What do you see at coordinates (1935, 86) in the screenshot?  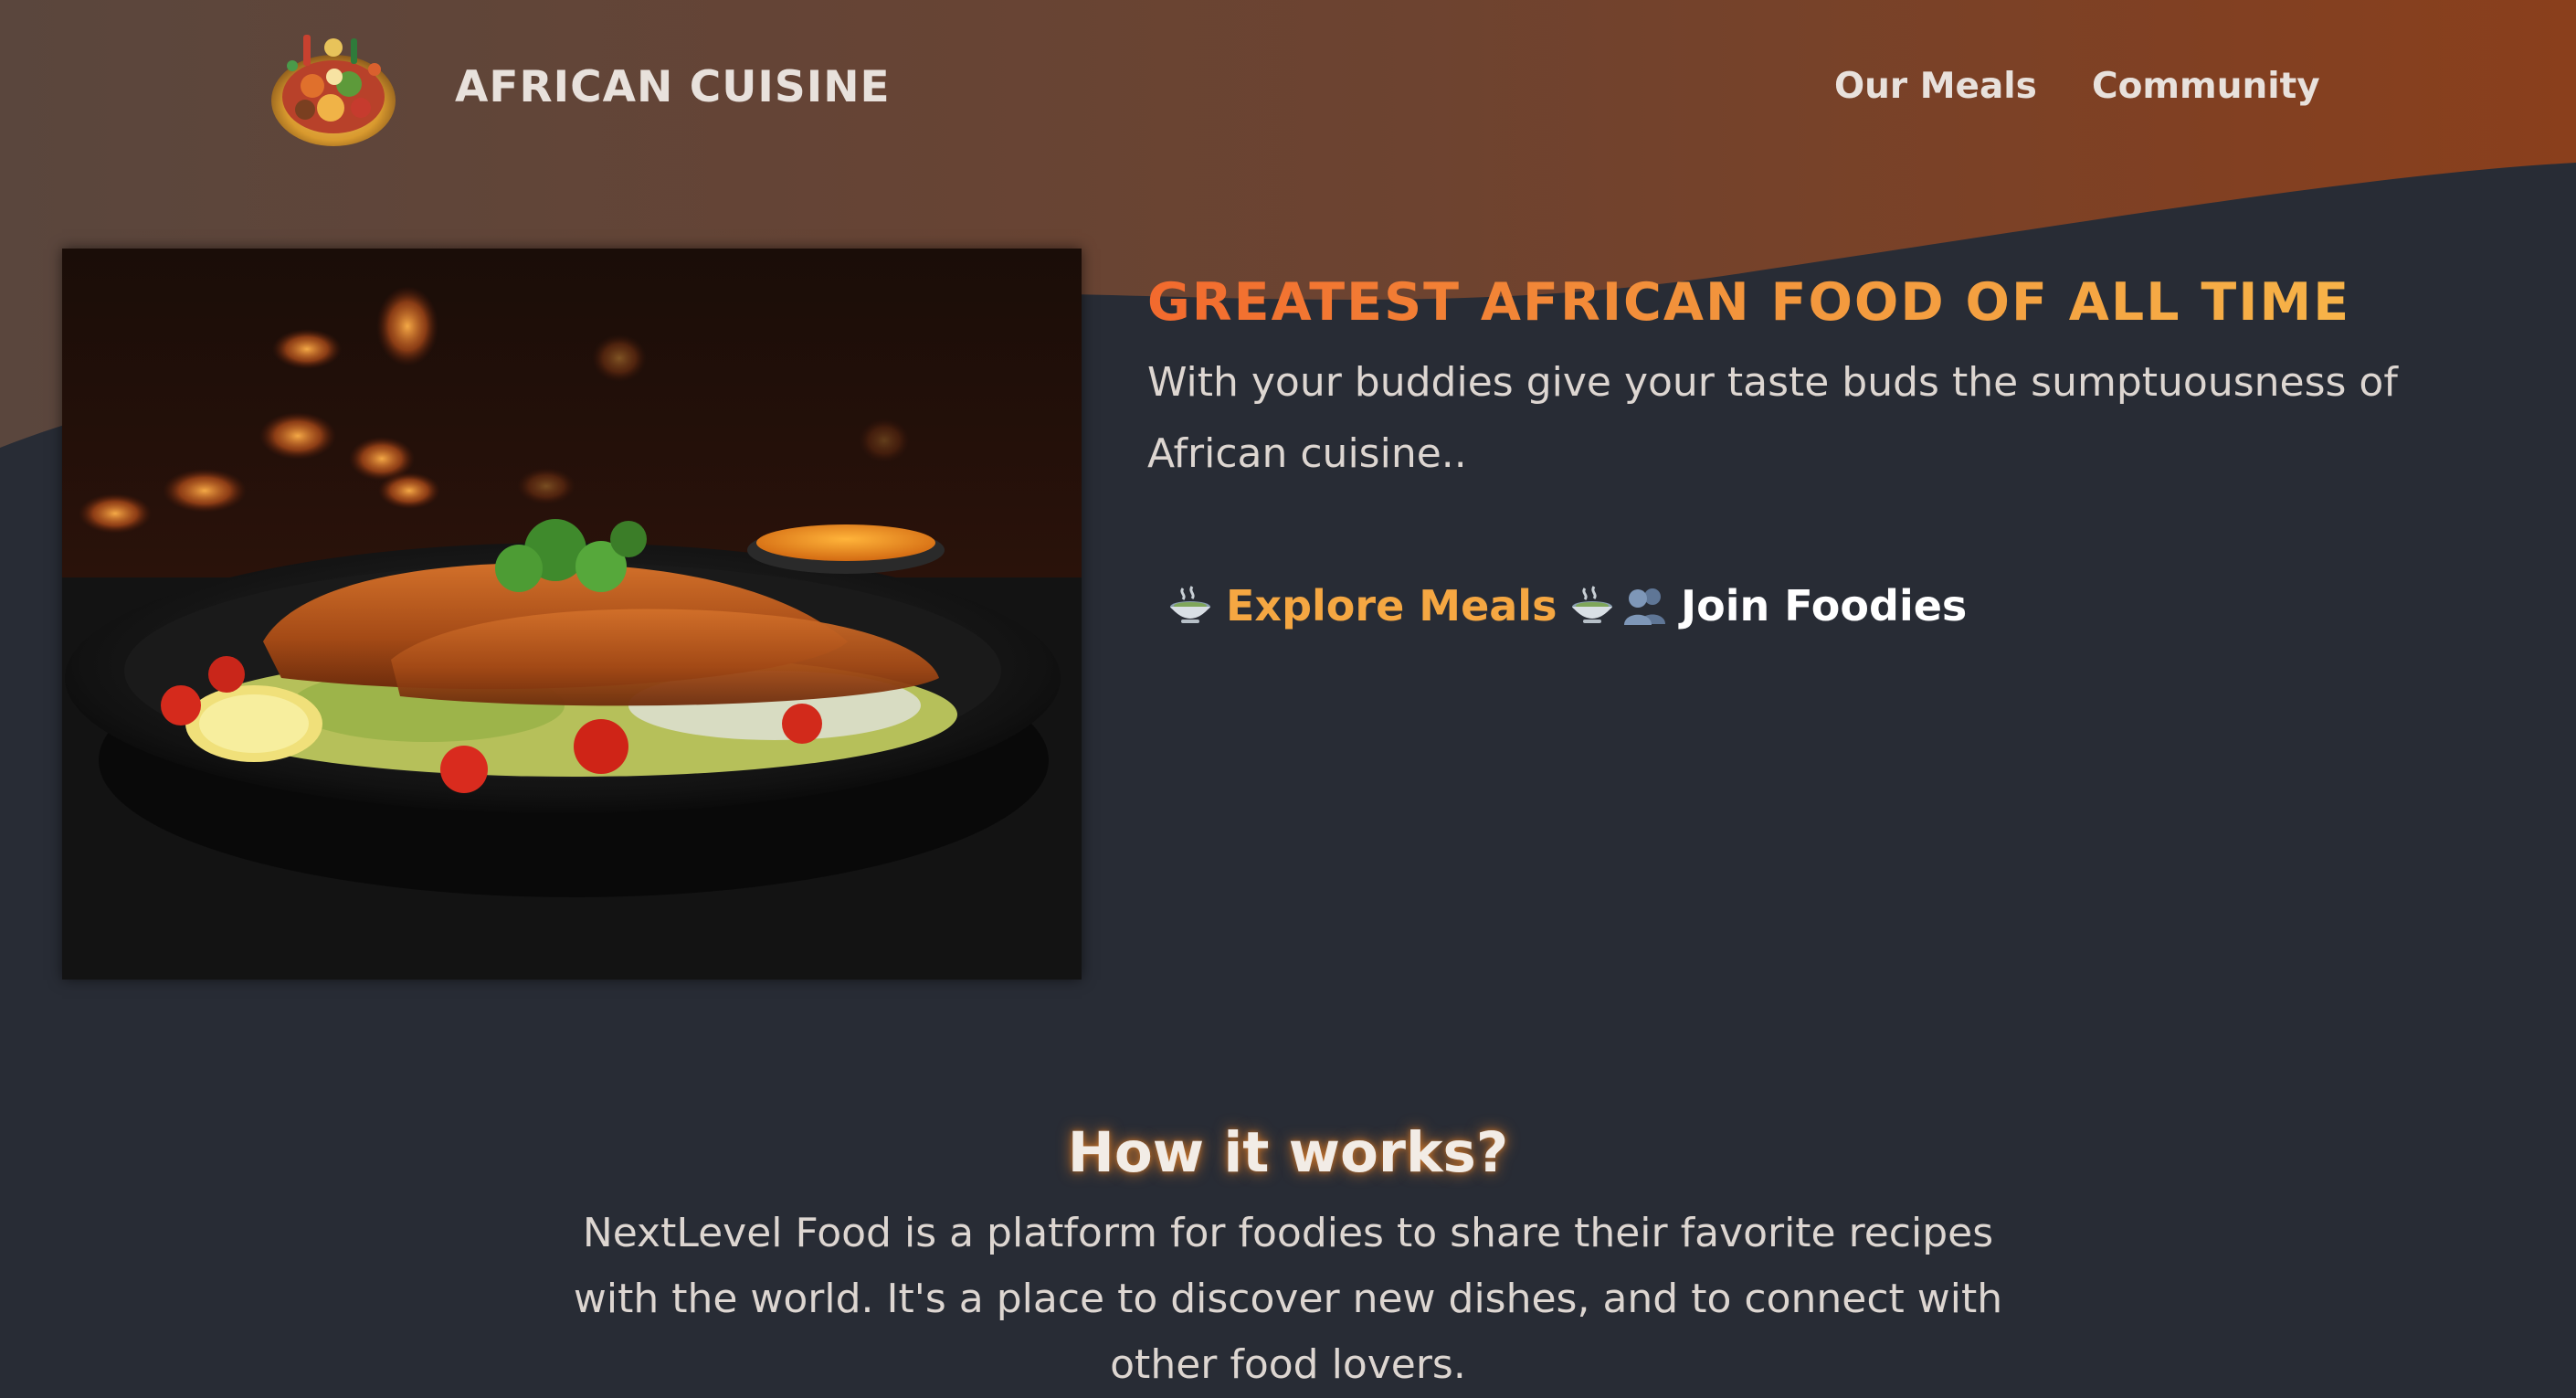 I see `nav-link-our-meals: Our Meals` at bounding box center [1935, 86].